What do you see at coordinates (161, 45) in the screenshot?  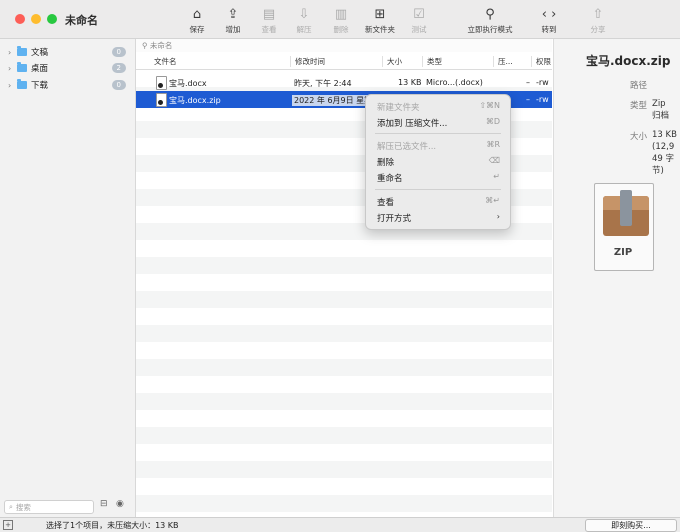 I see `path-label: 未命名` at bounding box center [161, 45].